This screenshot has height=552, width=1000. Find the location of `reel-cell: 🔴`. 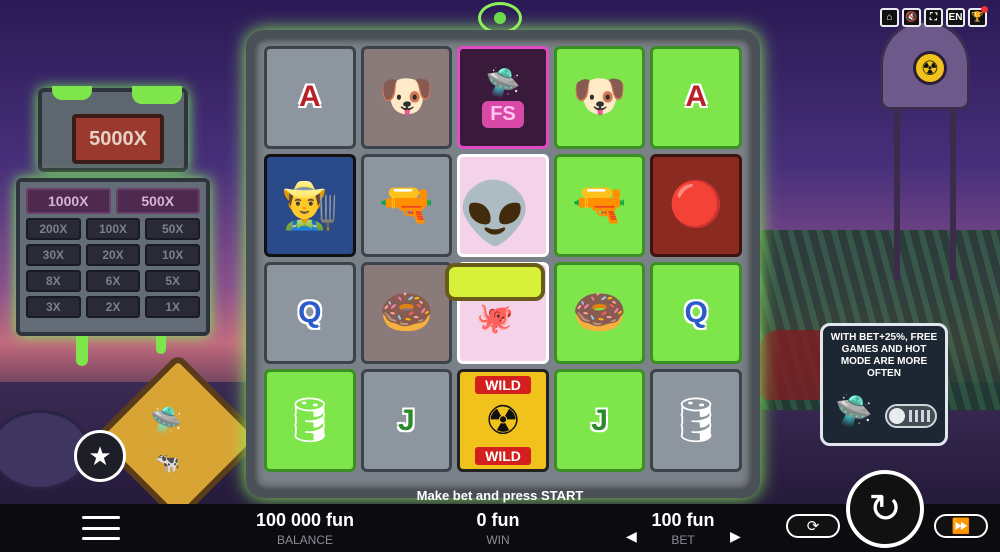

reel-cell: 🔴 is located at coordinates (696, 205).